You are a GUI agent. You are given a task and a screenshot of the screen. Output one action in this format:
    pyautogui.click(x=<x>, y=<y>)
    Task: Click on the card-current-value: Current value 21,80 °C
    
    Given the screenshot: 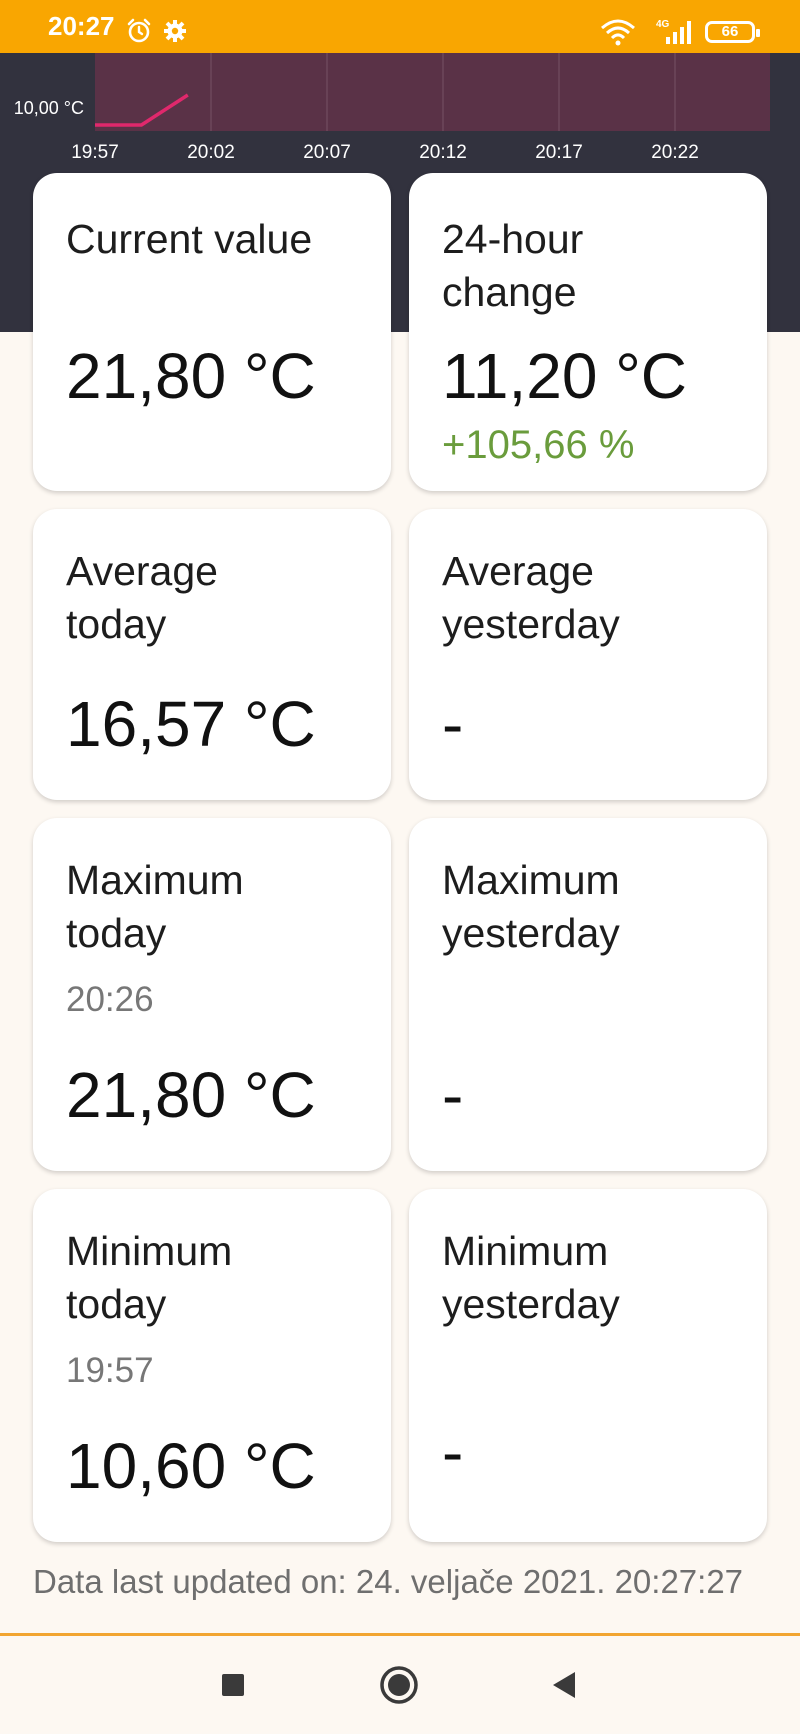 What is the action you would take?
    pyautogui.click(x=212, y=332)
    